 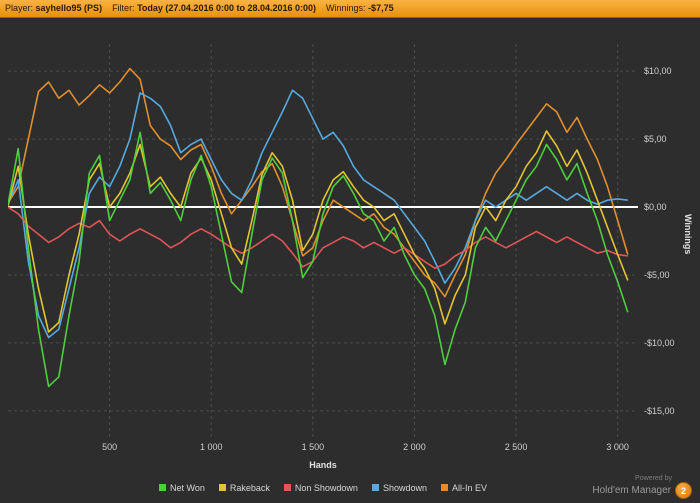 What do you see at coordinates (683, 490) in the screenshot?
I see `hm2-logo-icon: 2` at bounding box center [683, 490].